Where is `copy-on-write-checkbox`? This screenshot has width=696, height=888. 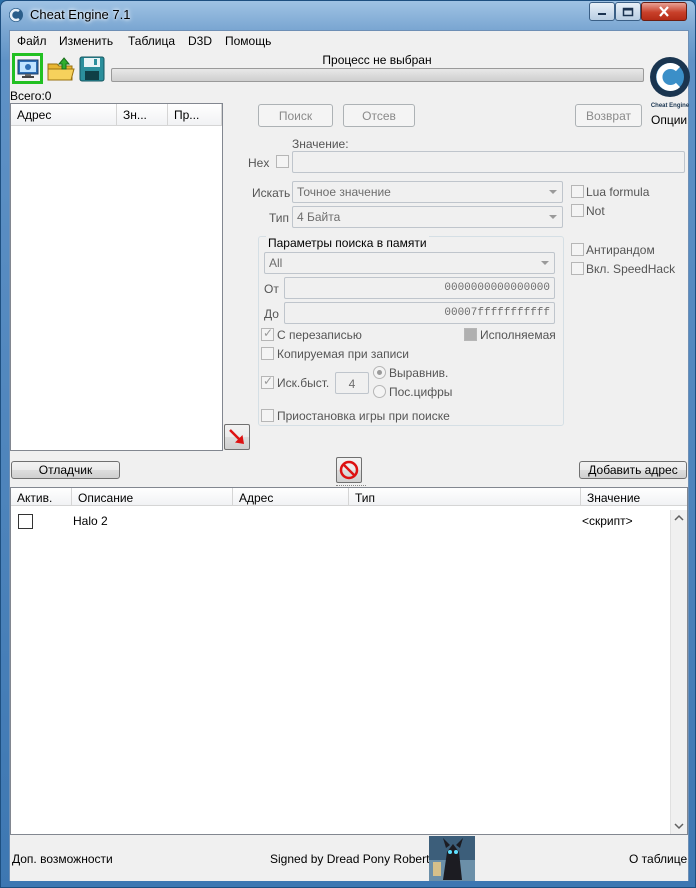 copy-on-write-checkbox is located at coordinates (267, 353).